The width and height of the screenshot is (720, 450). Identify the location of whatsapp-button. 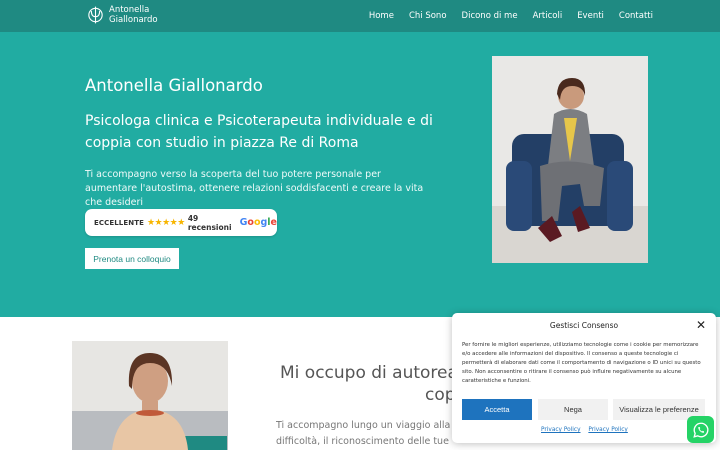
(700, 429).